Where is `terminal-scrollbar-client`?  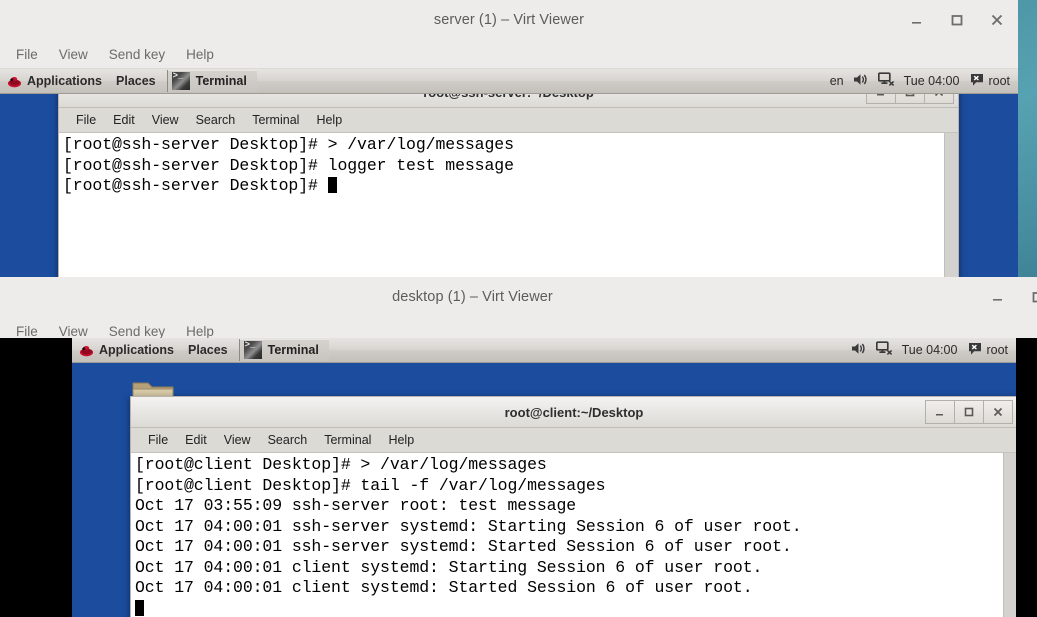
terminal-scrollbar-client is located at coordinates (1009, 535).